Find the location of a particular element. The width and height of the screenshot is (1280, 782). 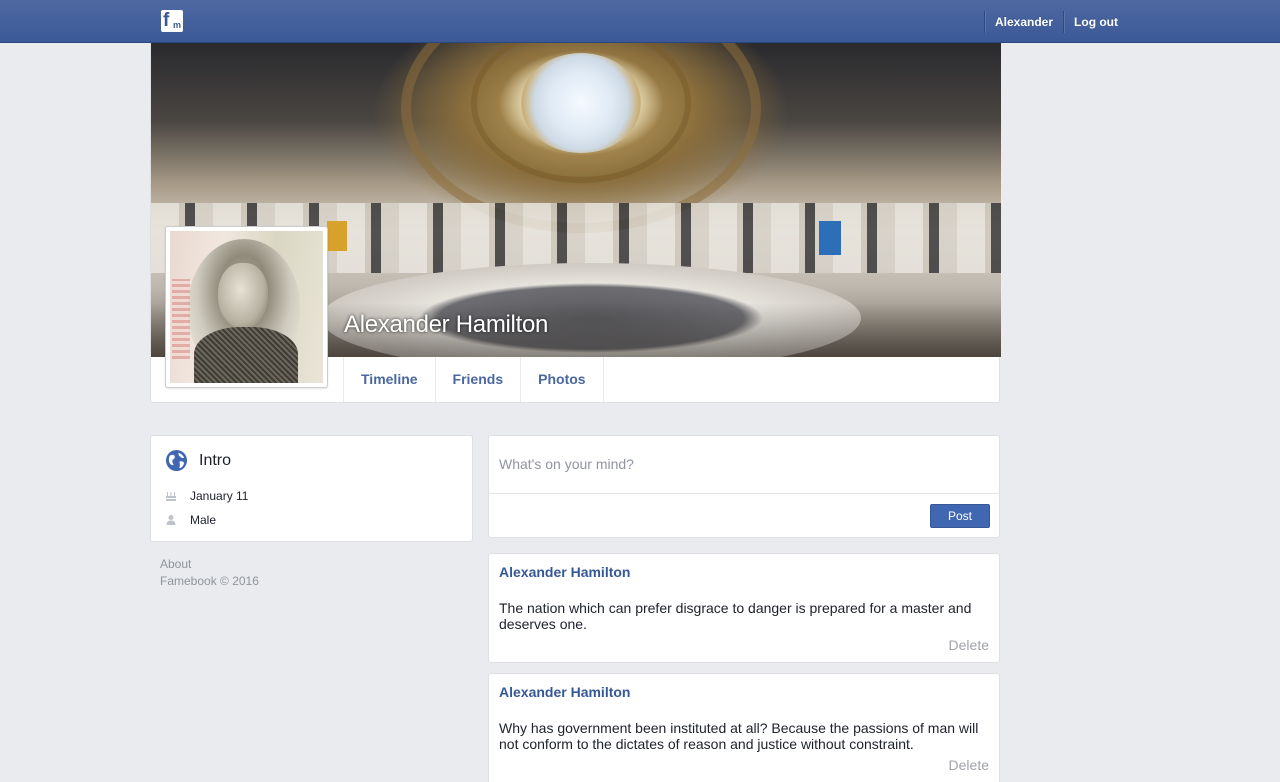

gender-text: Male is located at coordinates (203, 520).